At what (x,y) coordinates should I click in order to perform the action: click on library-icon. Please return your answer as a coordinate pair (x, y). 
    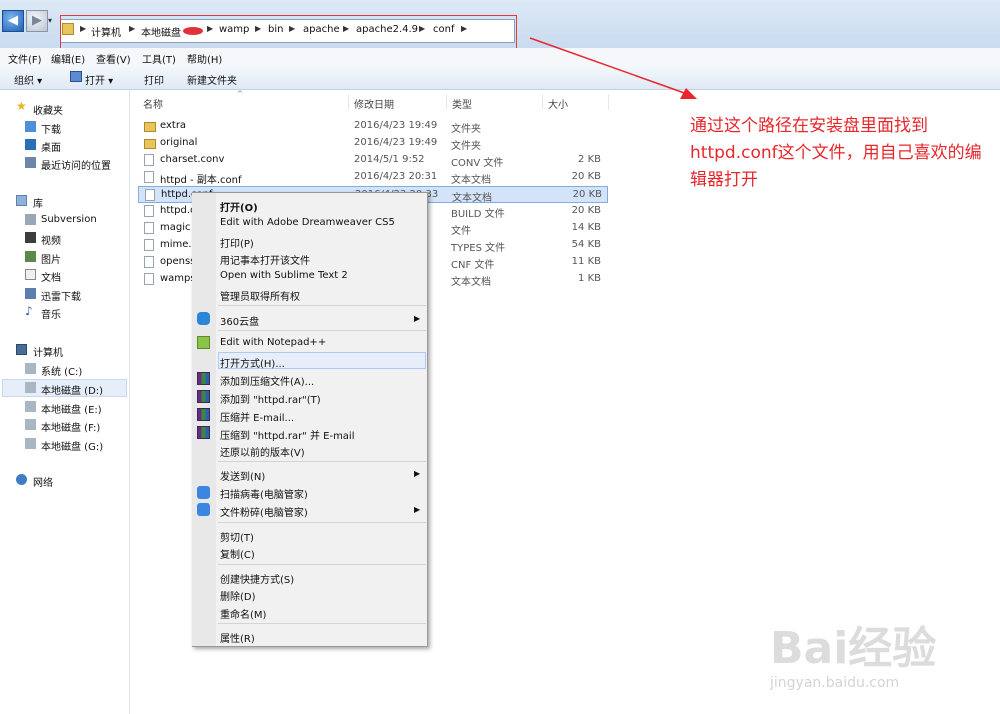
    Looking at the image, I should click on (21, 200).